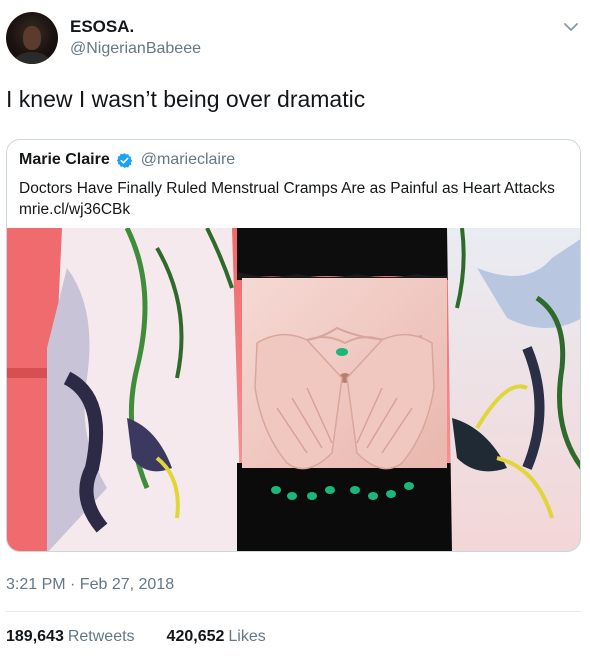 The width and height of the screenshot is (590, 657). What do you see at coordinates (195, 636) in the screenshot?
I see `likes-count: 420,652` at bounding box center [195, 636].